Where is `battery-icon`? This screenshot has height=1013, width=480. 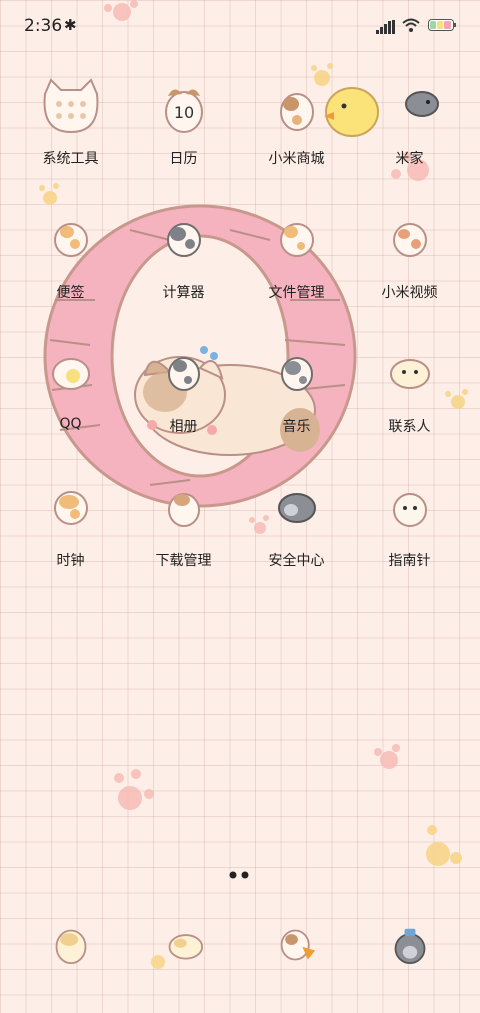
battery-icon is located at coordinates (442, 25).